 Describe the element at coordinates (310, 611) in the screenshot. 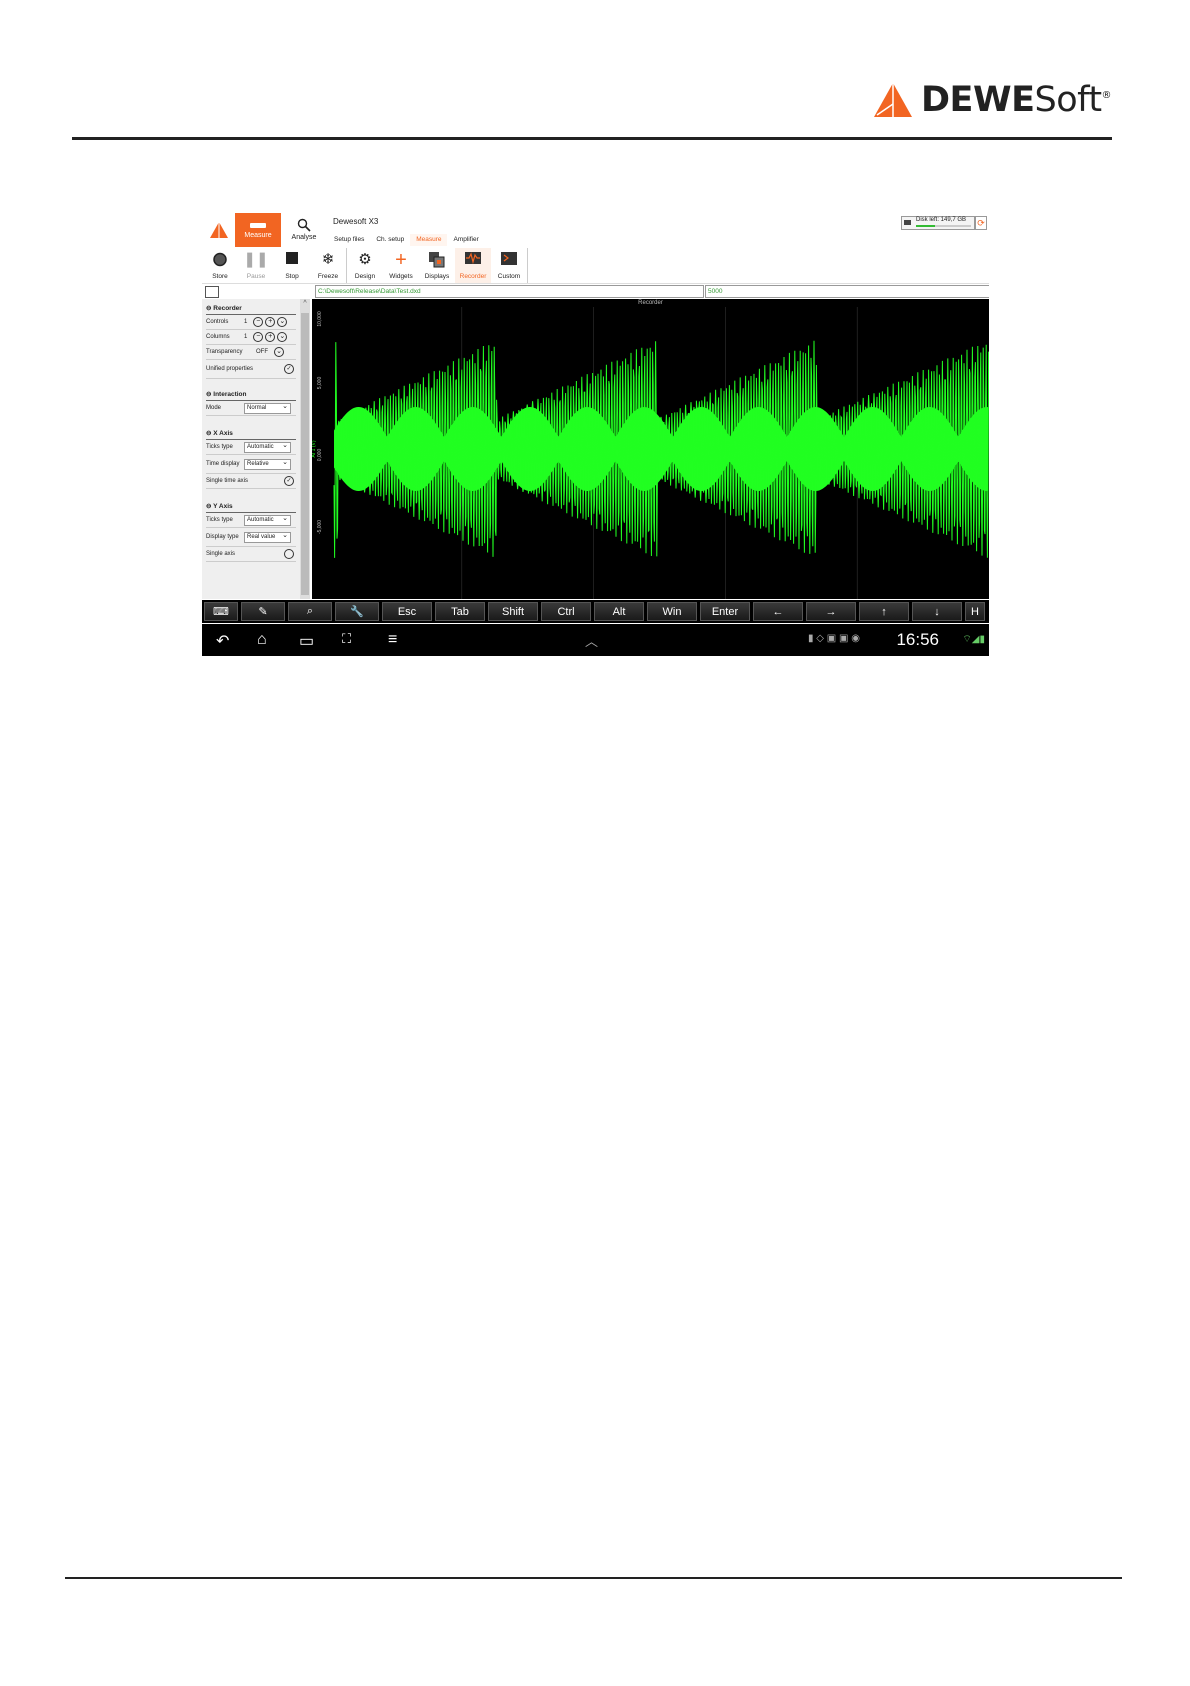

I see `search-icon: ⌕` at that location.